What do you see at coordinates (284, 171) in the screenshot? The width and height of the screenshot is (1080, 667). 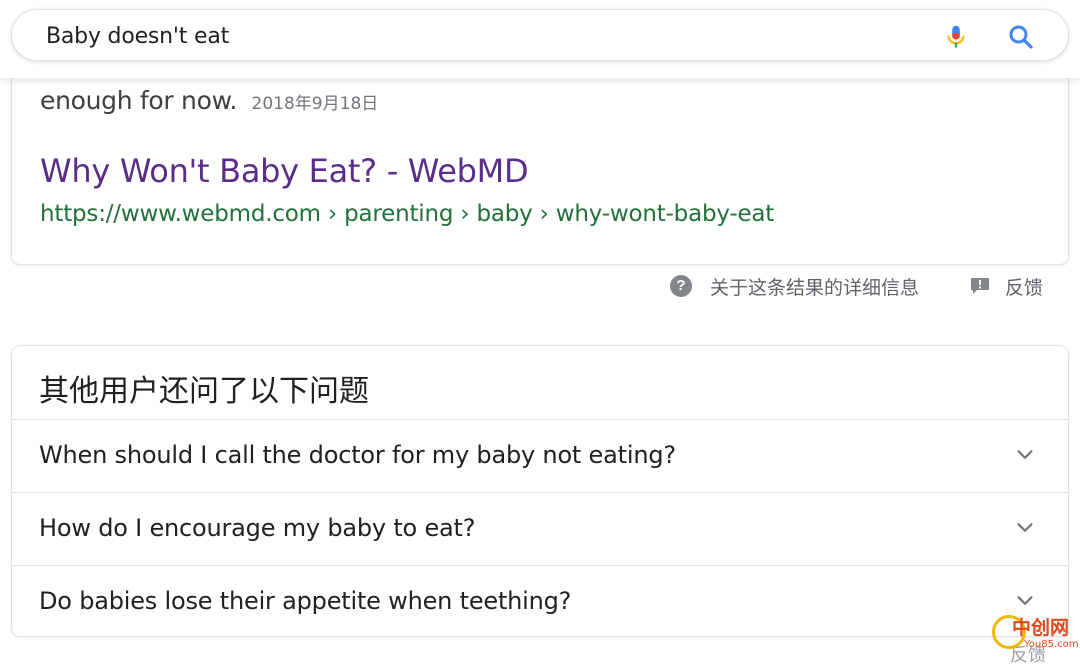 I see `result-title-link: Why Won't Baby Eat? - WebMD` at bounding box center [284, 171].